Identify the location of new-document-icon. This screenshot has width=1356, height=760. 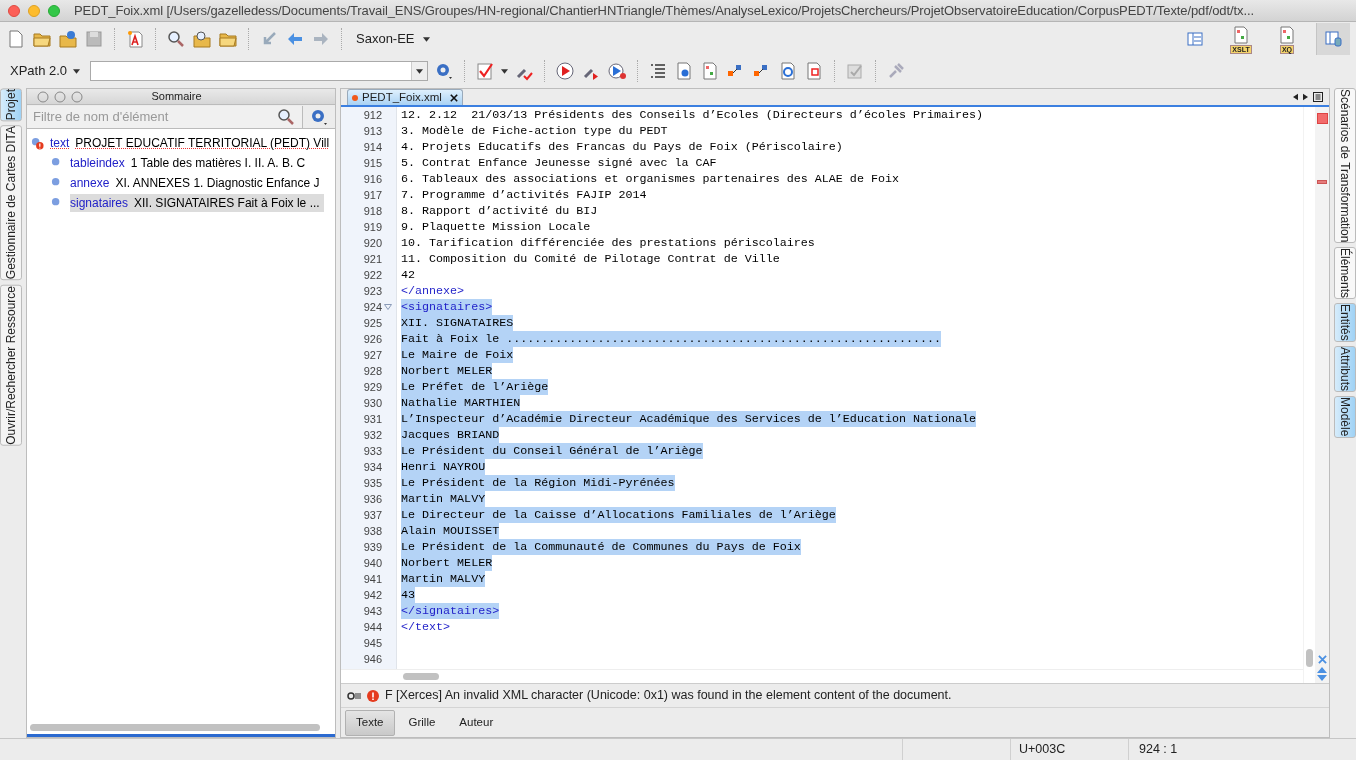
(135, 39).